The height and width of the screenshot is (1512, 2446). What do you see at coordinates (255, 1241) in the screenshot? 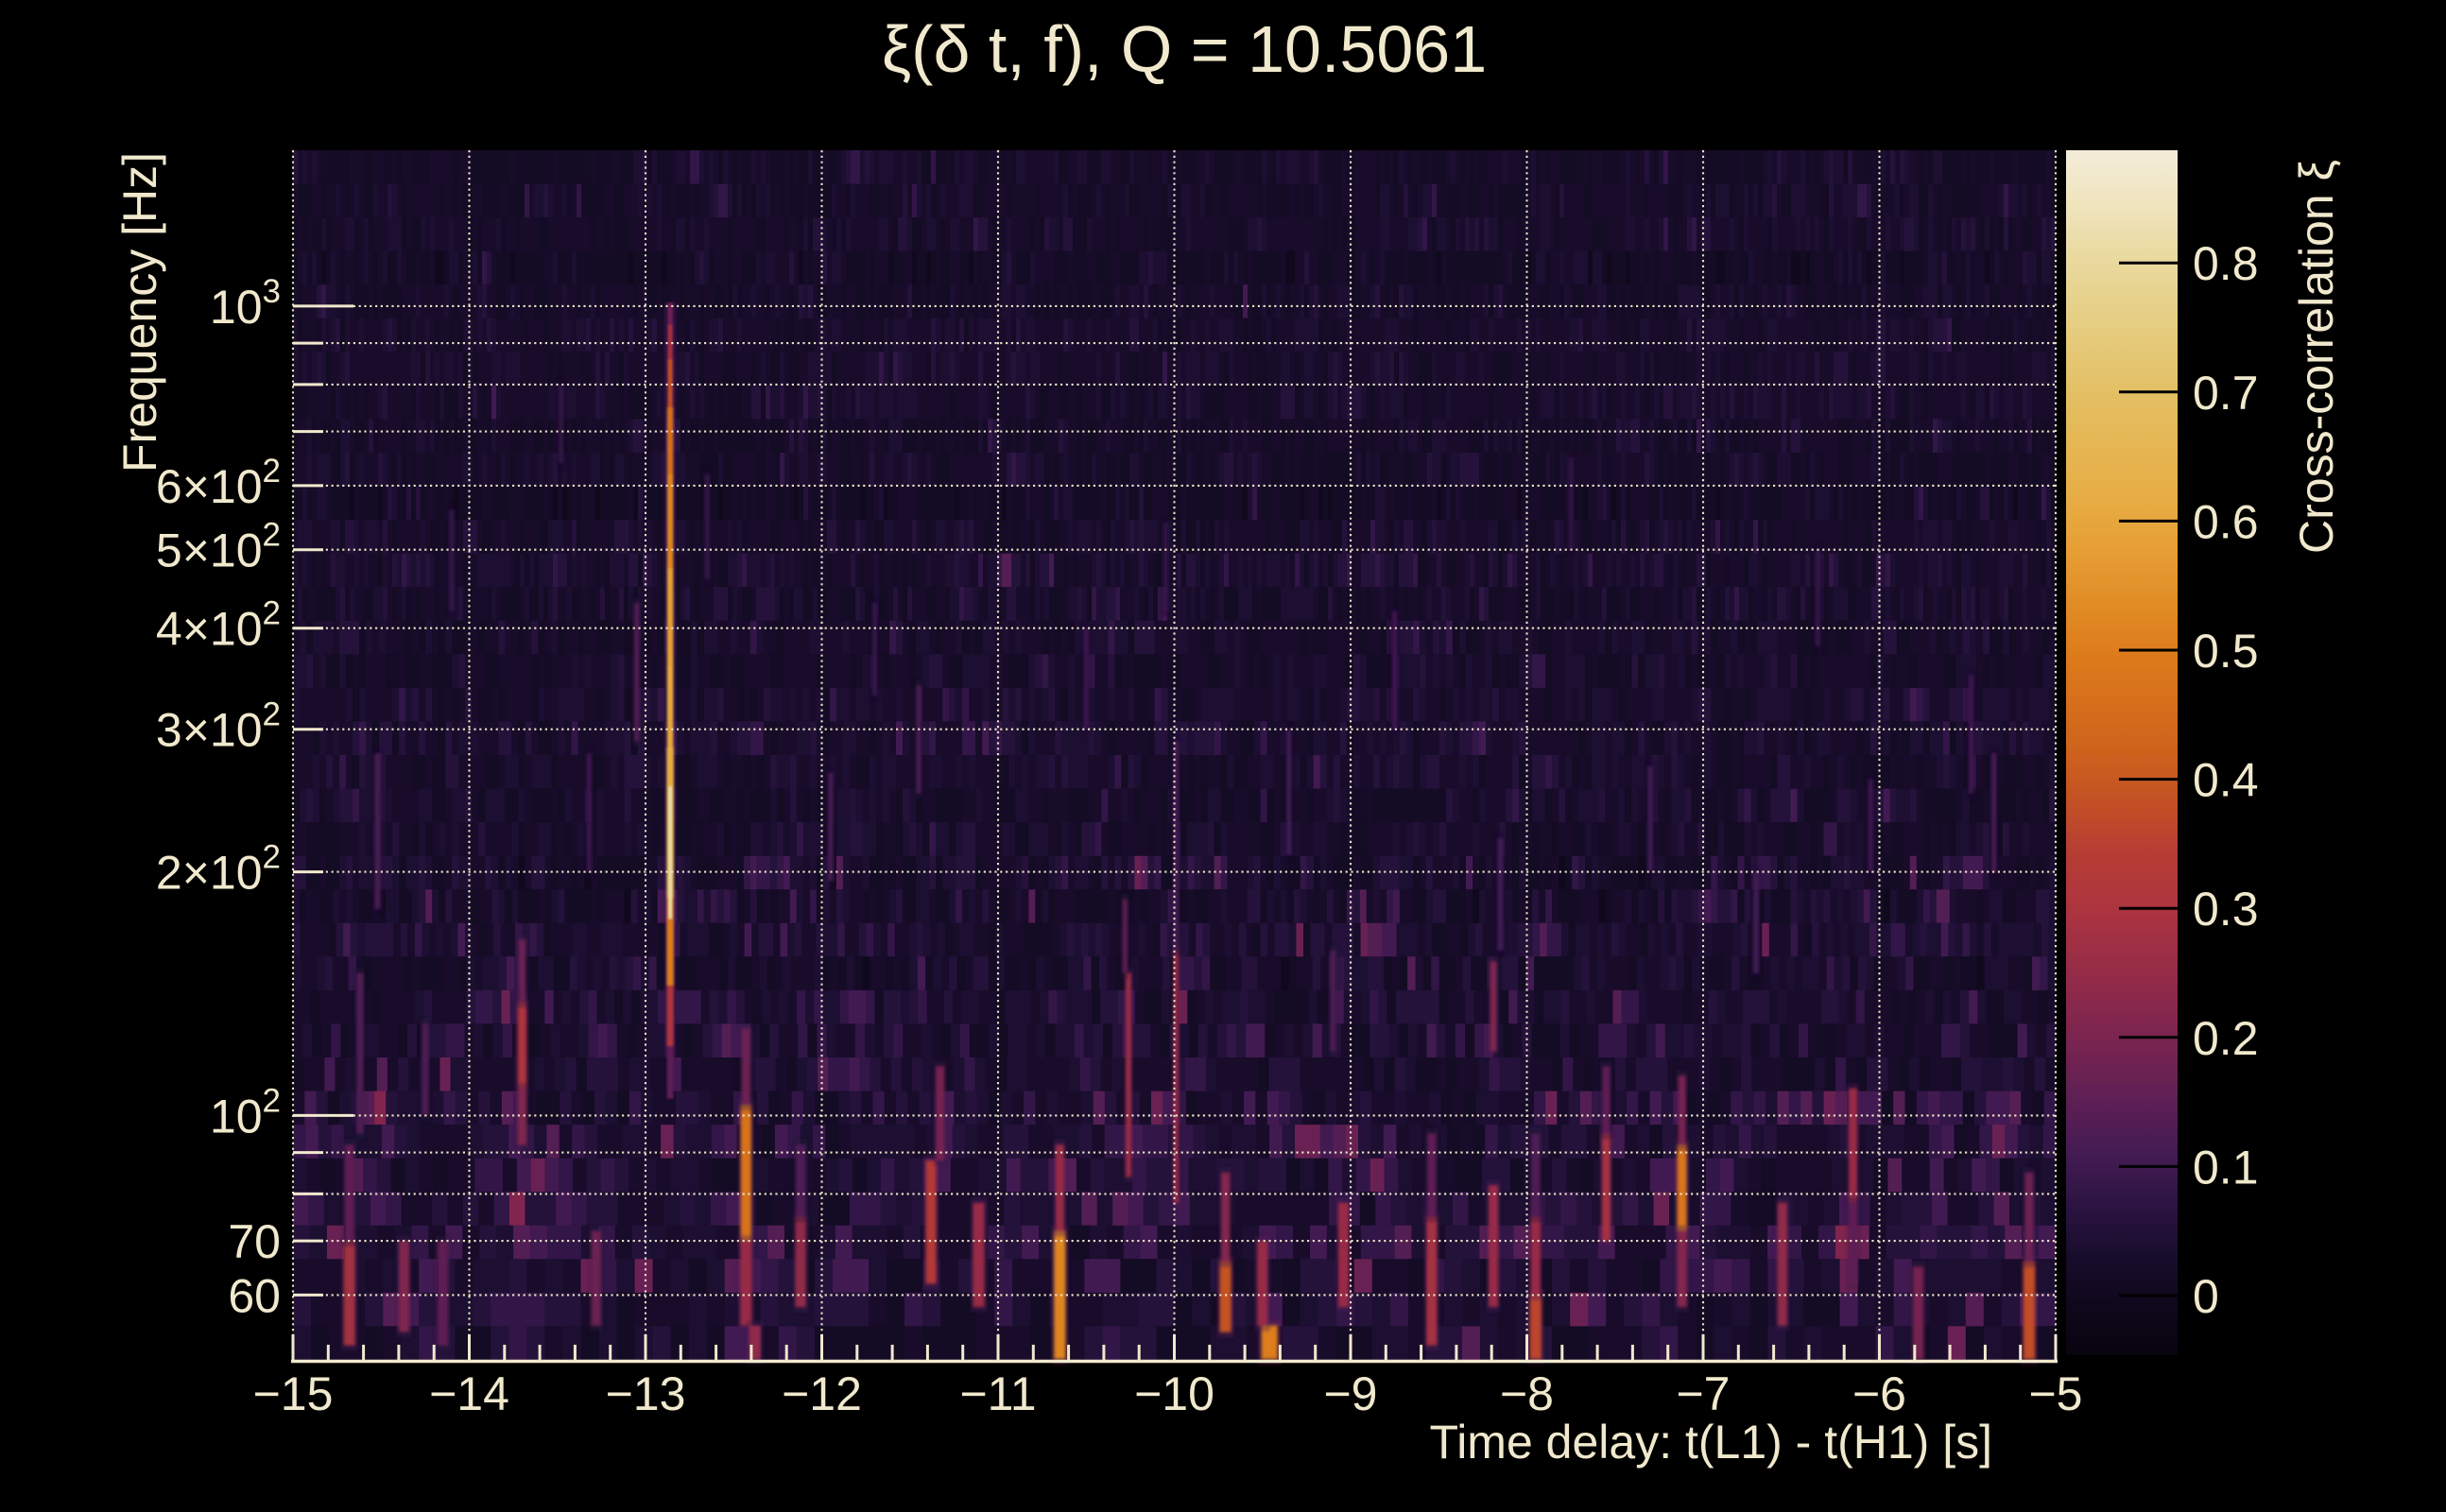
I see `svg-text: 70` at bounding box center [255, 1241].